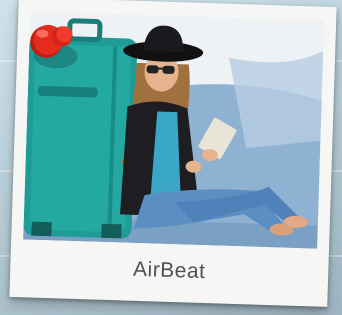  Describe the element at coordinates (54, 46) in the screenshot. I see `pushpin-icon` at that location.